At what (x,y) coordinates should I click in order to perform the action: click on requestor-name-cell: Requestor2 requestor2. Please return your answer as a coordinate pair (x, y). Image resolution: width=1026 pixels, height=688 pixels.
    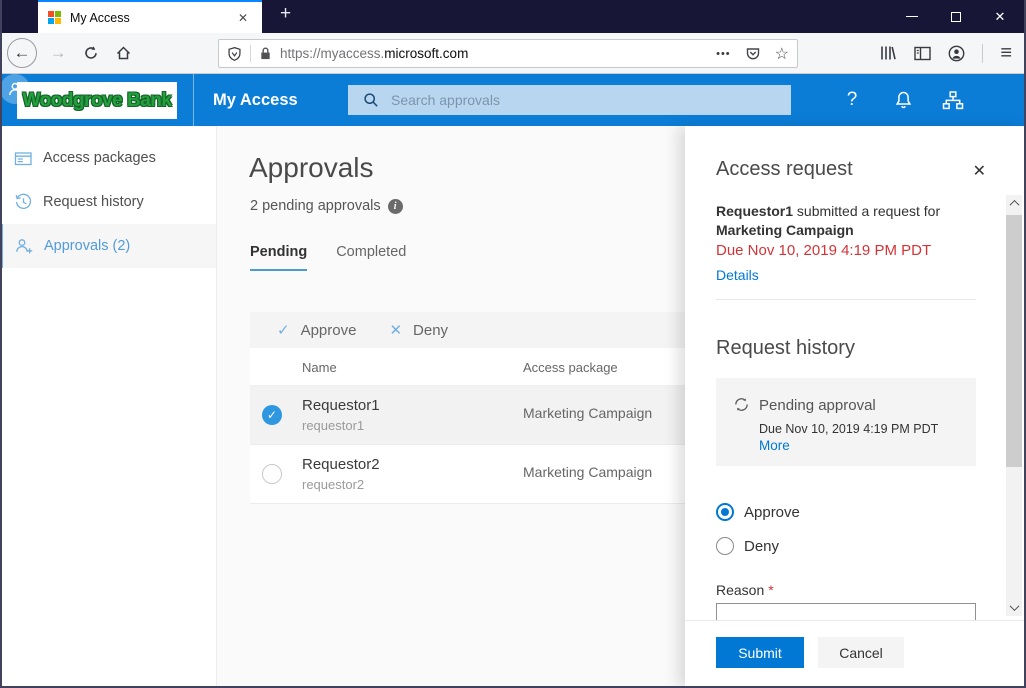
    Looking at the image, I should click on (341, 475).